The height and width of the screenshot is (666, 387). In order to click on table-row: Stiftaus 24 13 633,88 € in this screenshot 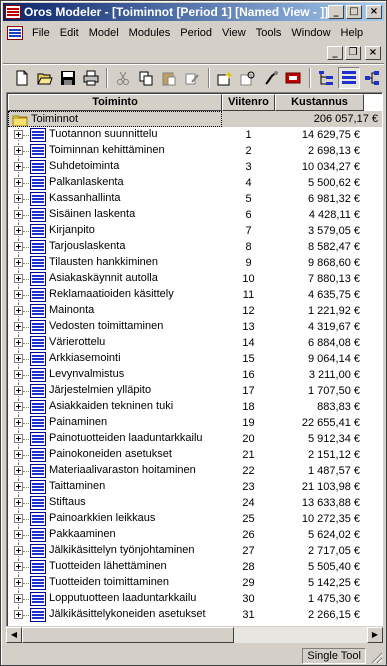, I will do `click(195, 503)`.